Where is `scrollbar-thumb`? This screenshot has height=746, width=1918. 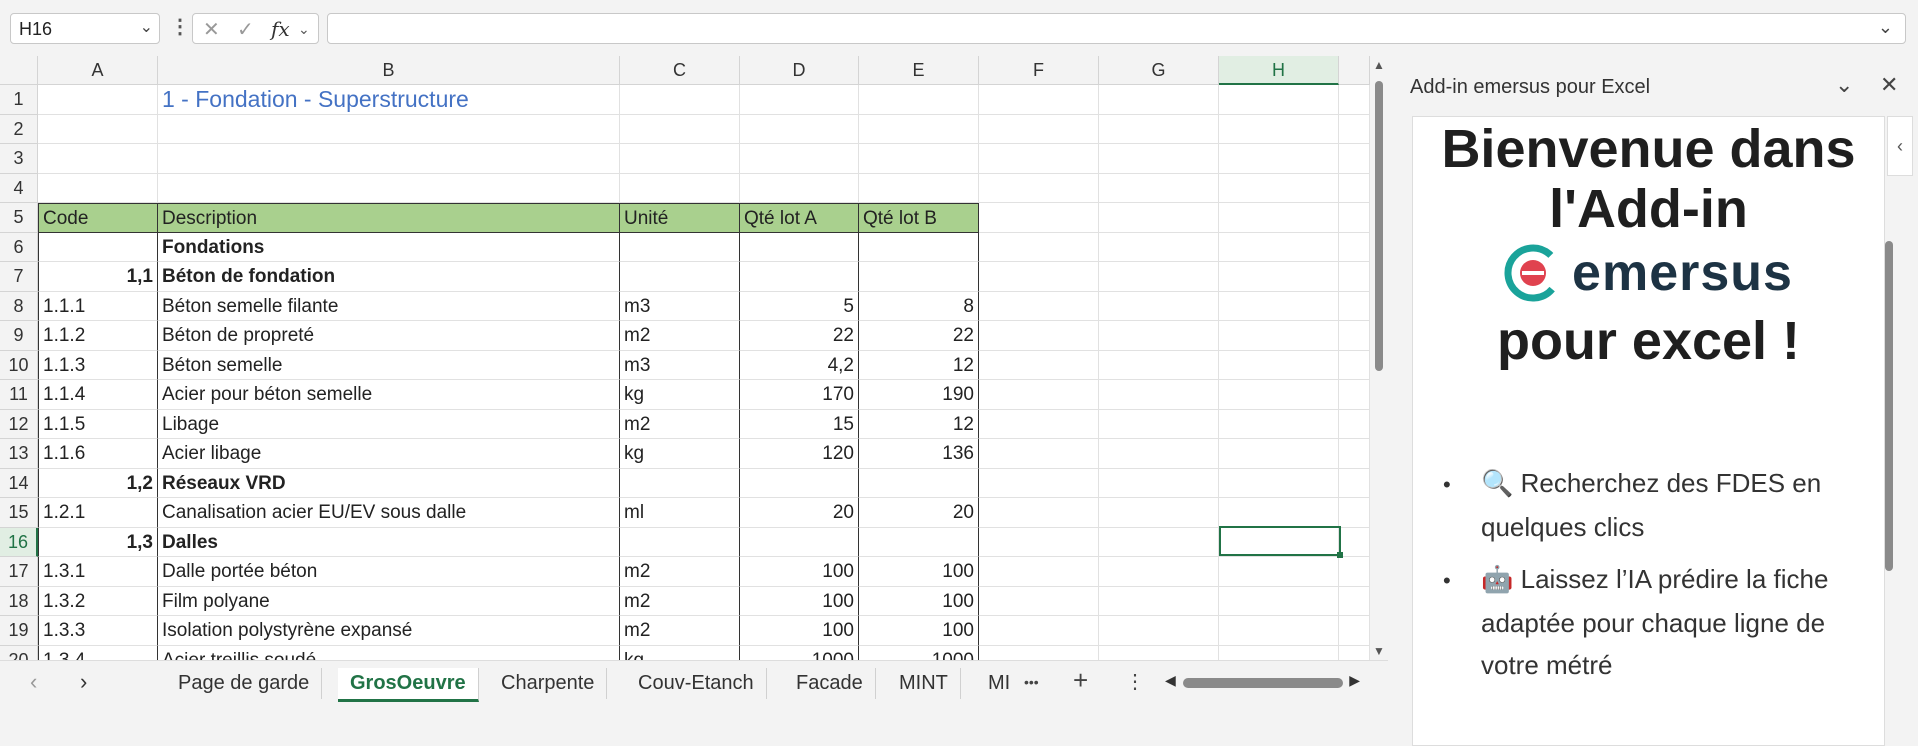
scrollbar-thumb is located at coordinates (1379, 226).